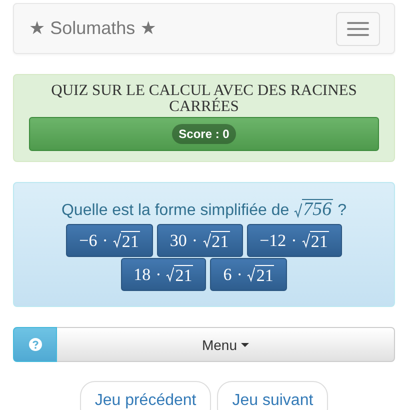 The width and height of the screenshot is (408, 410). Describe the element at coordinates (199, 240) in the screenshot. I see `answer-button: 30 · 21` at that location.